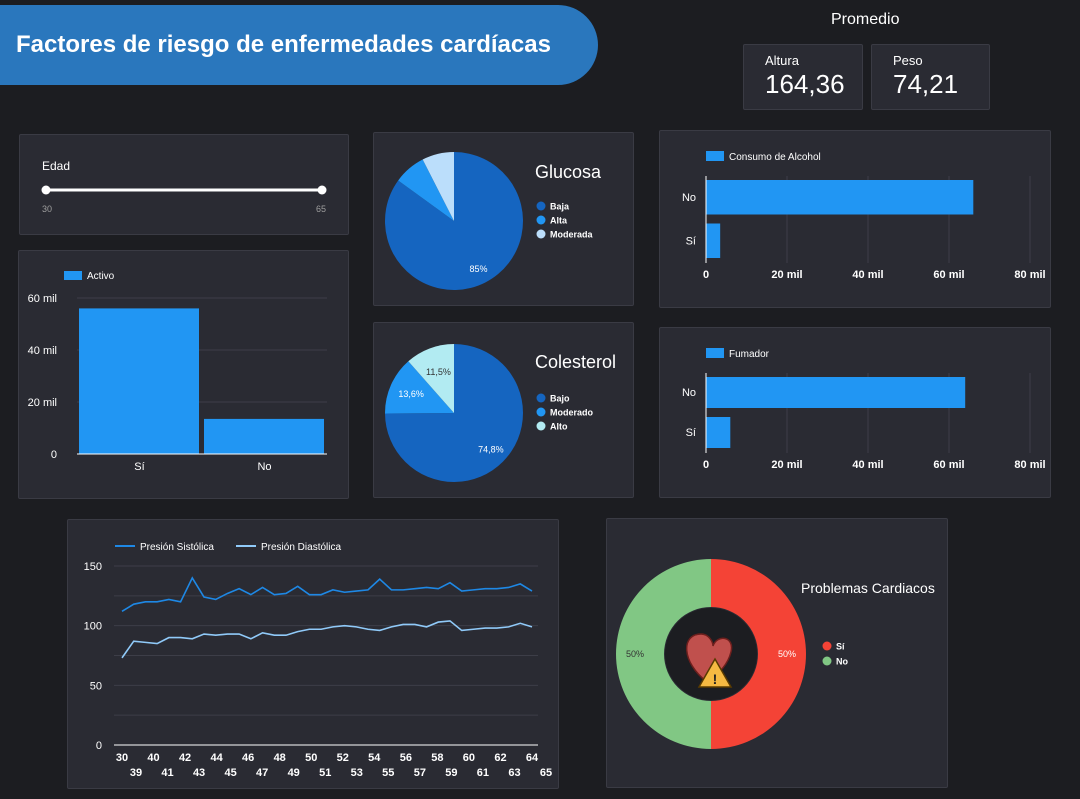  Describe the element at coordinates (749, 354) in the screenshot. I see `legend-label: Fumador` at that location.